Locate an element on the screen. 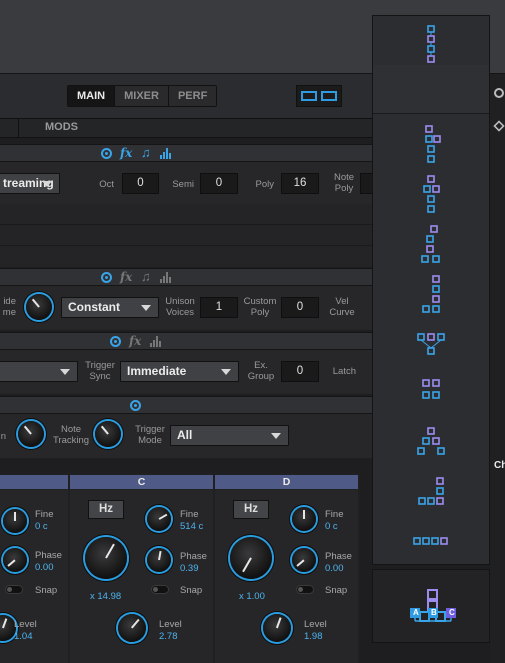 Image resolution: width=505 pixels, height=663 pixels. hz-button-c: Hz is located at coordinates (106, 509).